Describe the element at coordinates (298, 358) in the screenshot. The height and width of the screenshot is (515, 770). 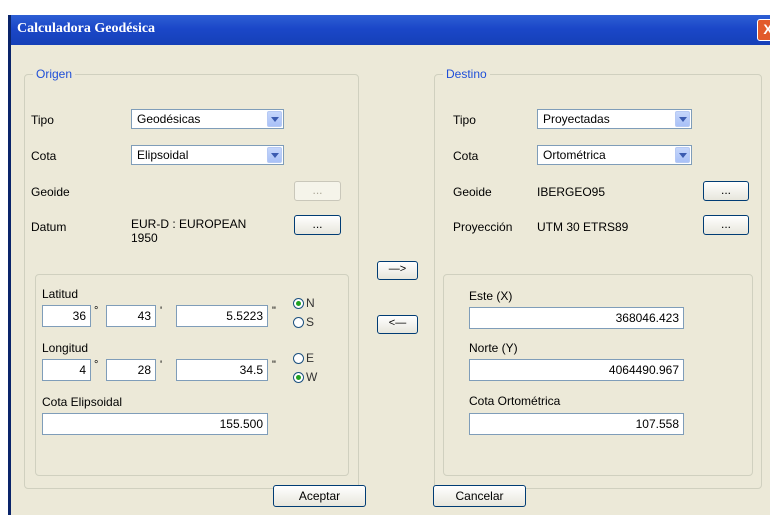
I see `radio-e` at that location.